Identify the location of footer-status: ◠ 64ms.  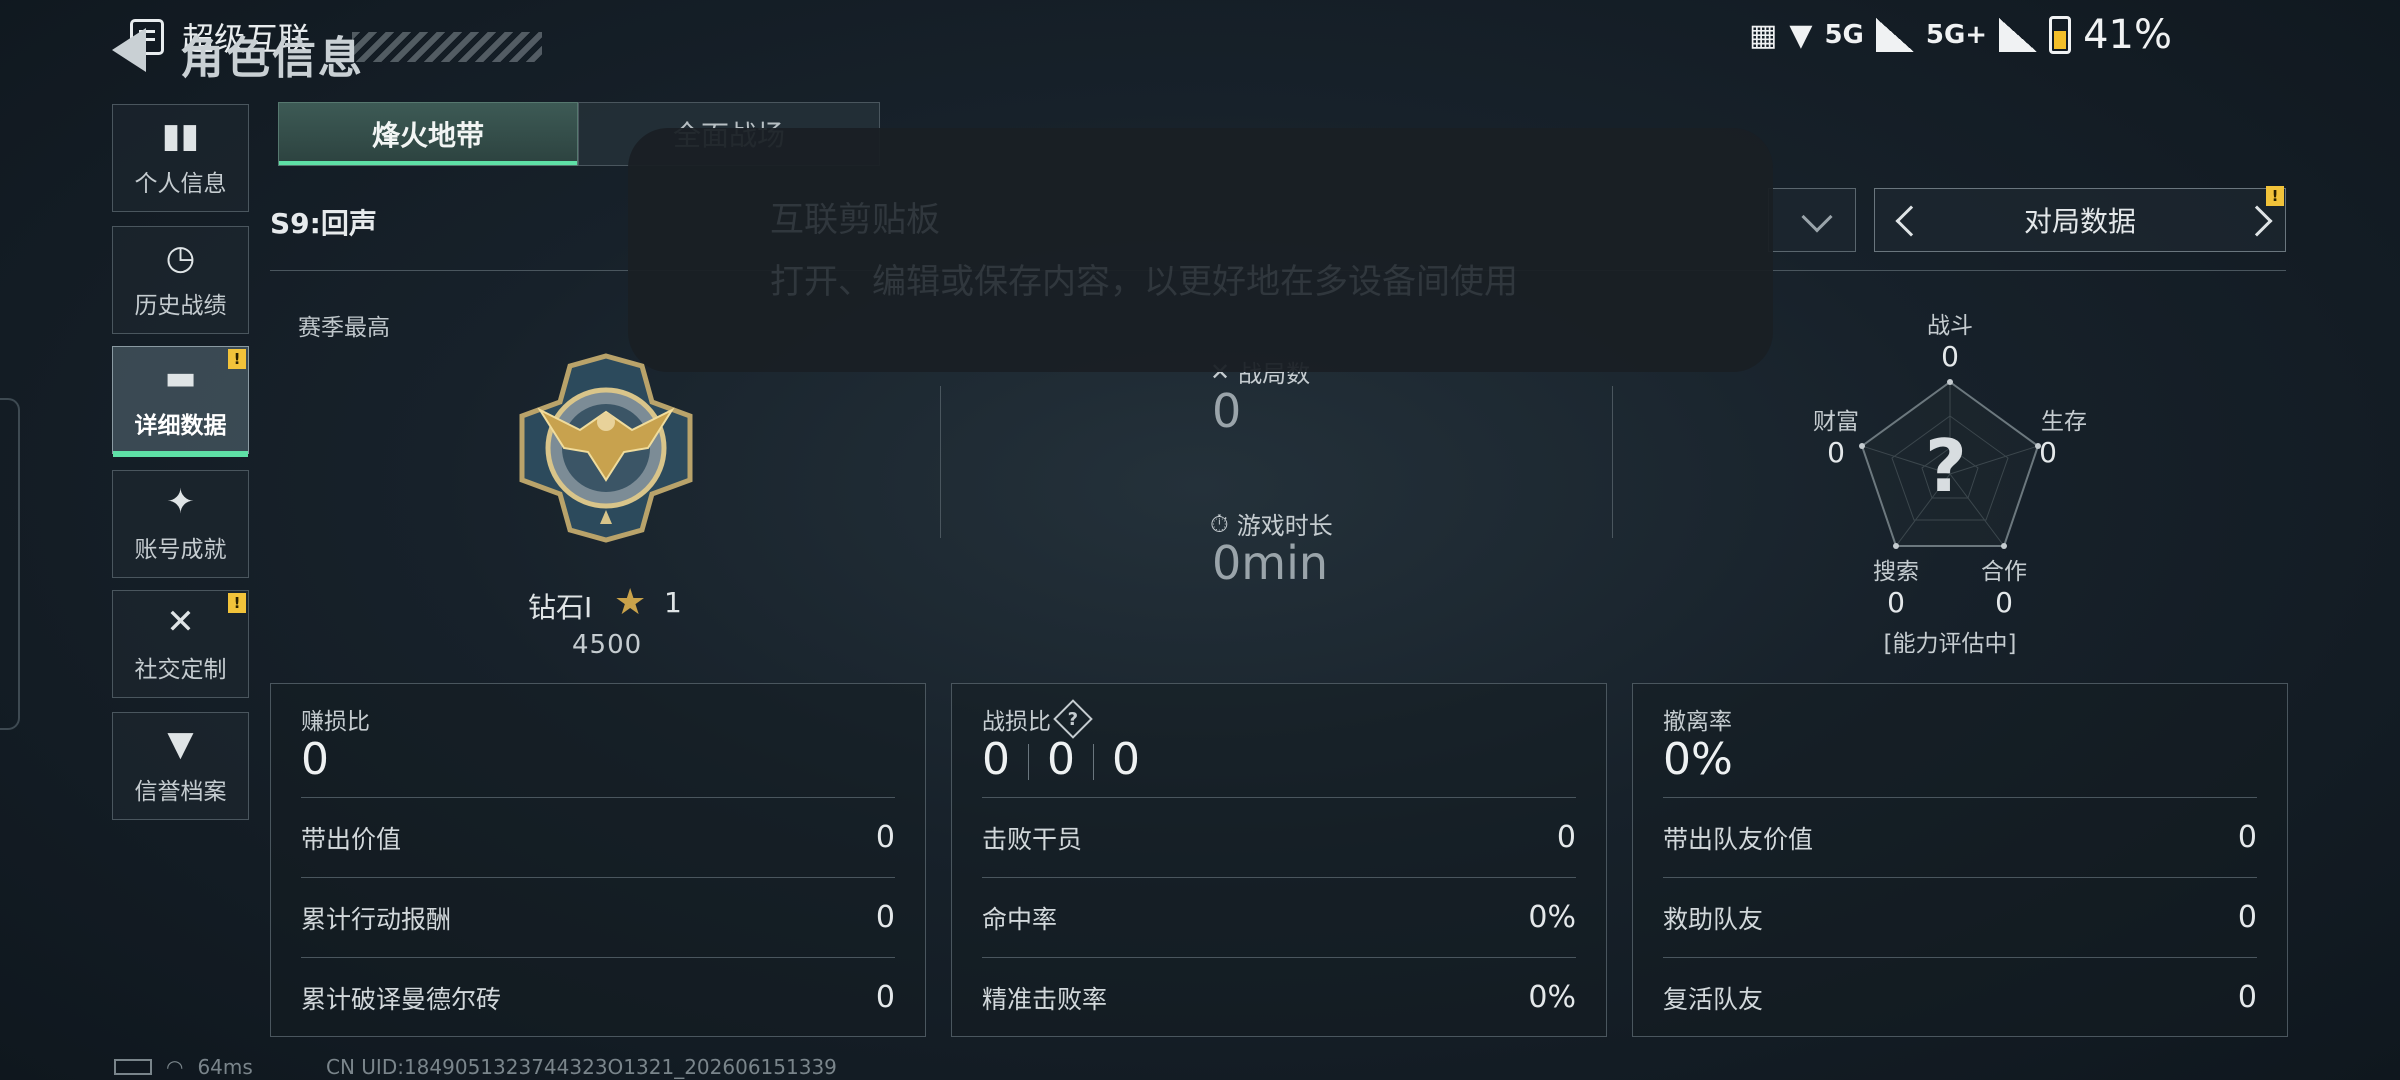
(183, 1067).